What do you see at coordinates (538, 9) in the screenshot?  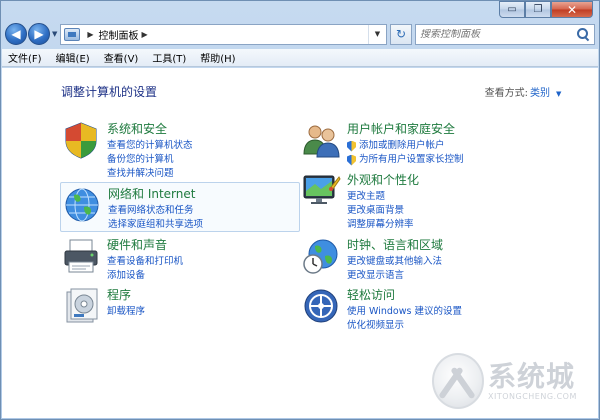 I see `maximize-button: ❐` at bounding box center [538, 9].